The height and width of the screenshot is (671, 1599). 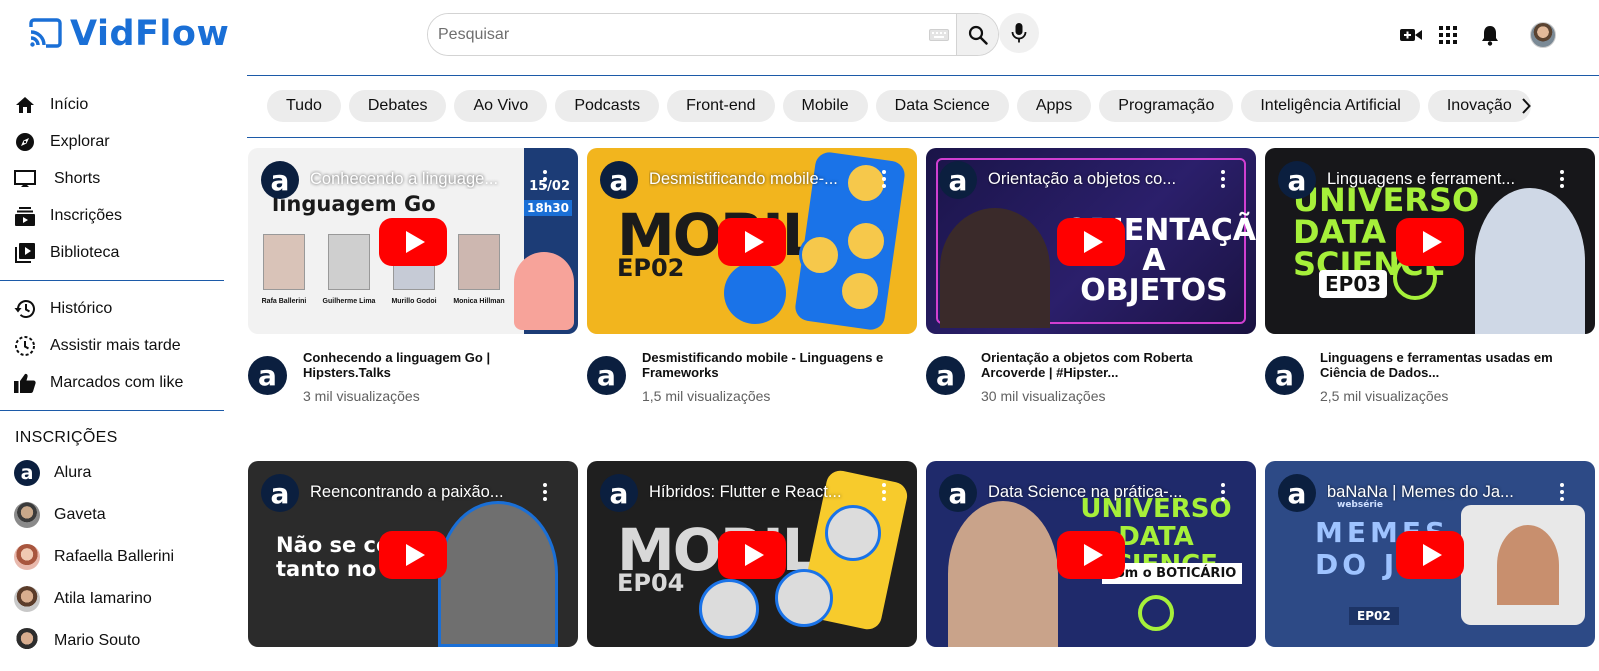 I want to click on chip-ao-vivo: Ao Vivo, so click(x=501, y=106).